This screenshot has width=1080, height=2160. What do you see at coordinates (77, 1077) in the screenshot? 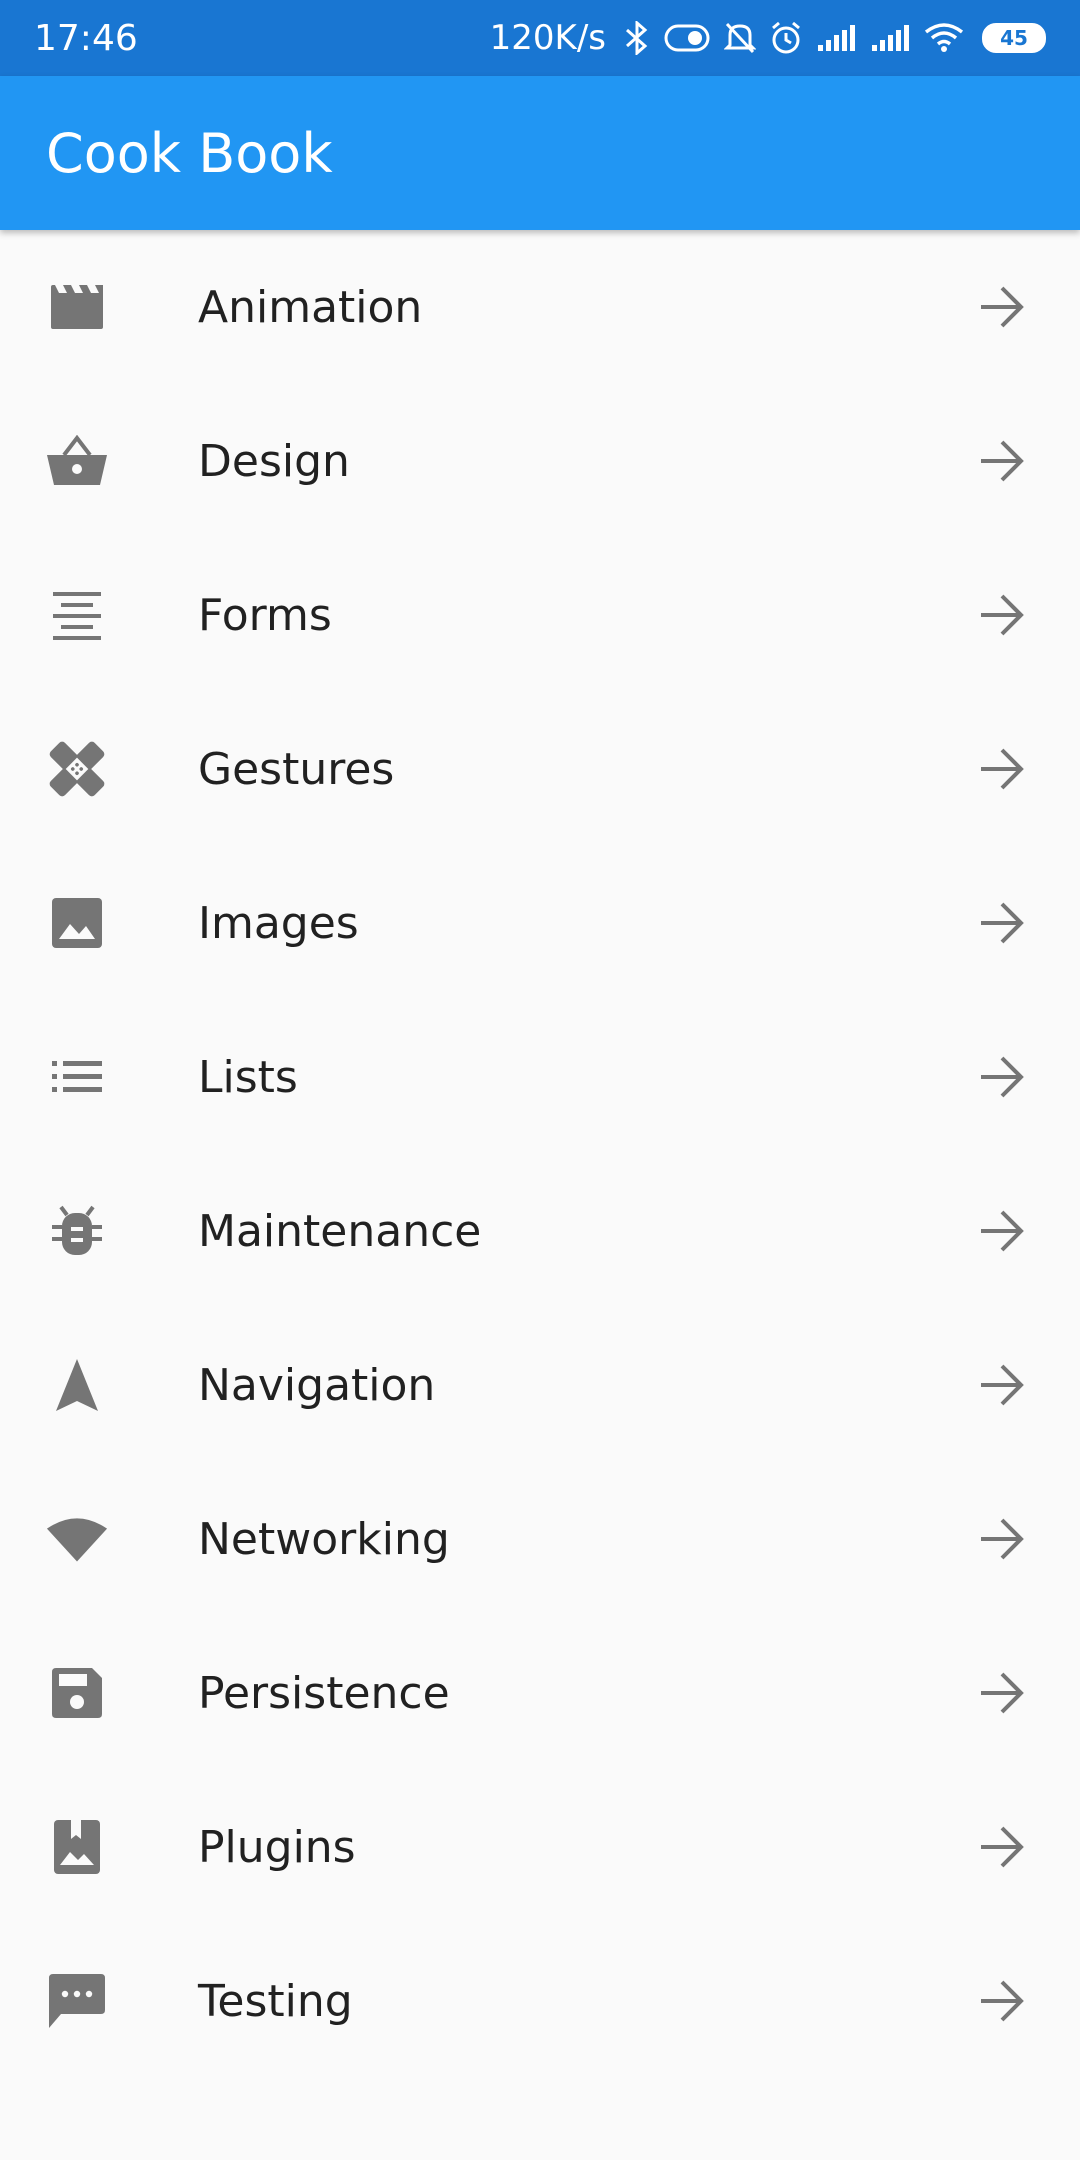
I see `list-icon` at bounding box center [77, 1077].